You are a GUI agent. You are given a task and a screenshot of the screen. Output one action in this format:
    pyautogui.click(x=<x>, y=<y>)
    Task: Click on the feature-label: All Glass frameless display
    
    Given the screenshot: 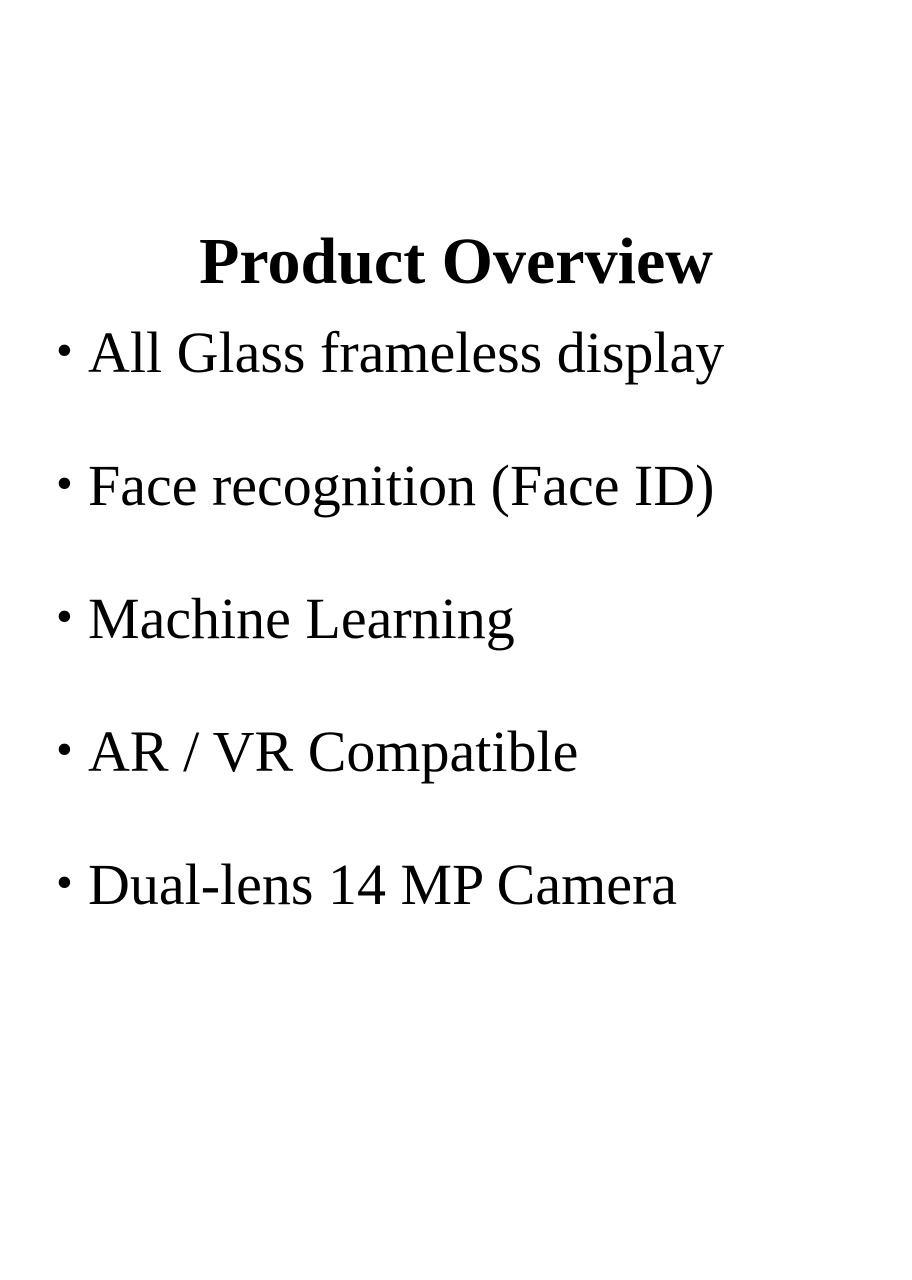 What is the action you would take?
    pyautogui.click(x=406, y=352)
    